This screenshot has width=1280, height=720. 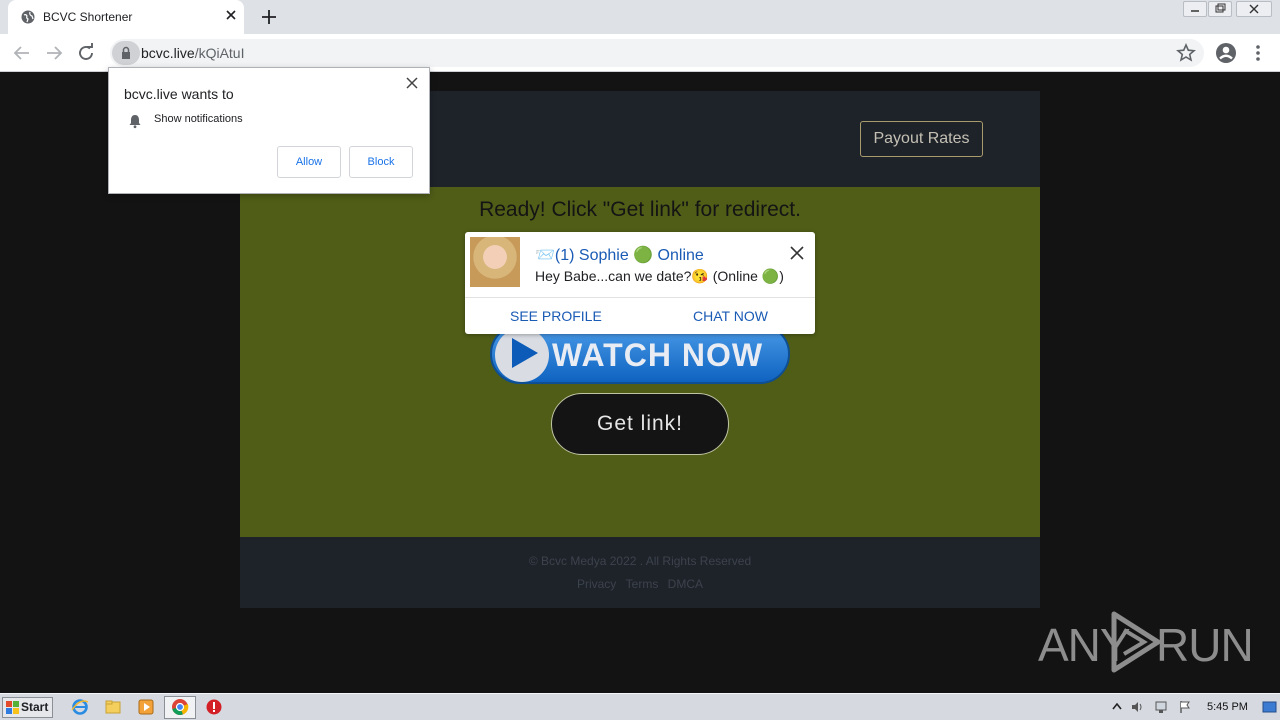 I want to click on chat-message: Hey Babe...can we date?😘 (Online 🟢), so click(x=659, y=276).